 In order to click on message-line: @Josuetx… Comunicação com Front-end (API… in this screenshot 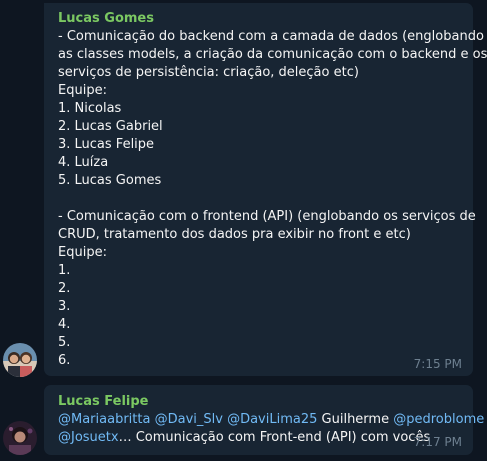, I will do `click(261, 438)`.